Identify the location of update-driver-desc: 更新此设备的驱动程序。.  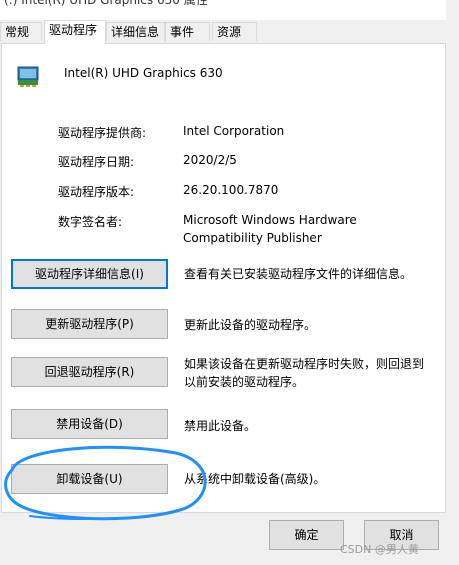
(250, 325).